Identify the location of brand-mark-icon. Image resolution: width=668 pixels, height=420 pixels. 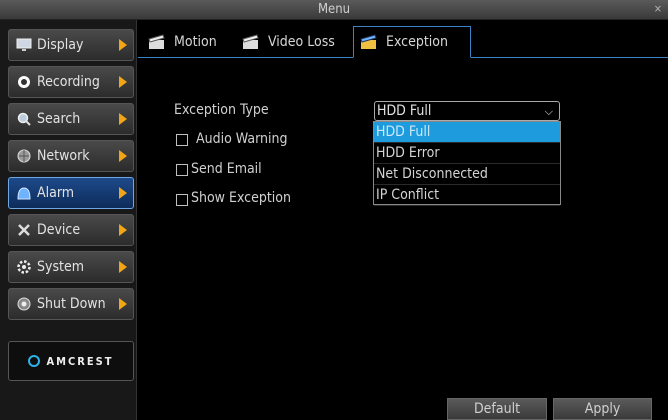
(34, 361).